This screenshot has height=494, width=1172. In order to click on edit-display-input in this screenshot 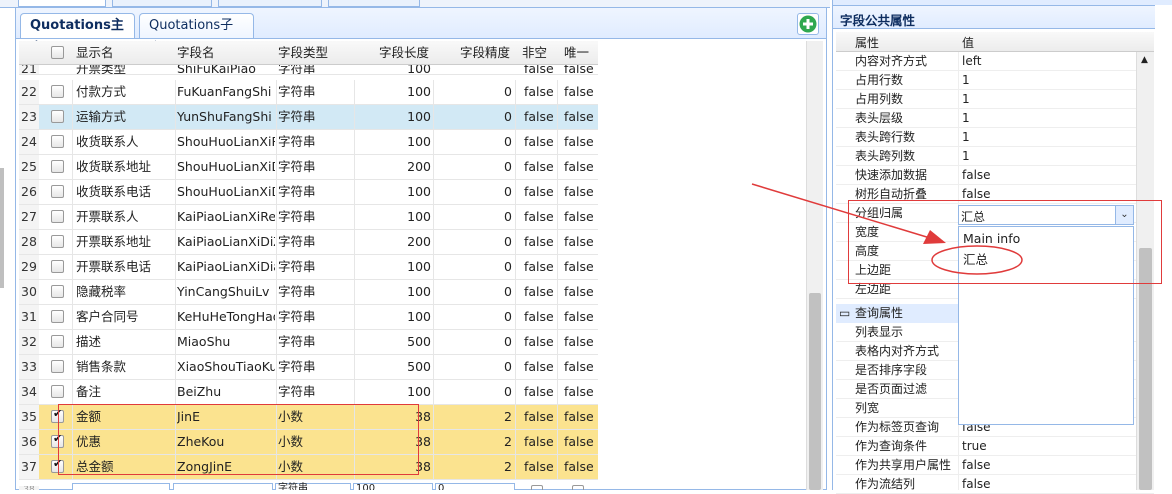, I will do `click(121, 486)`.